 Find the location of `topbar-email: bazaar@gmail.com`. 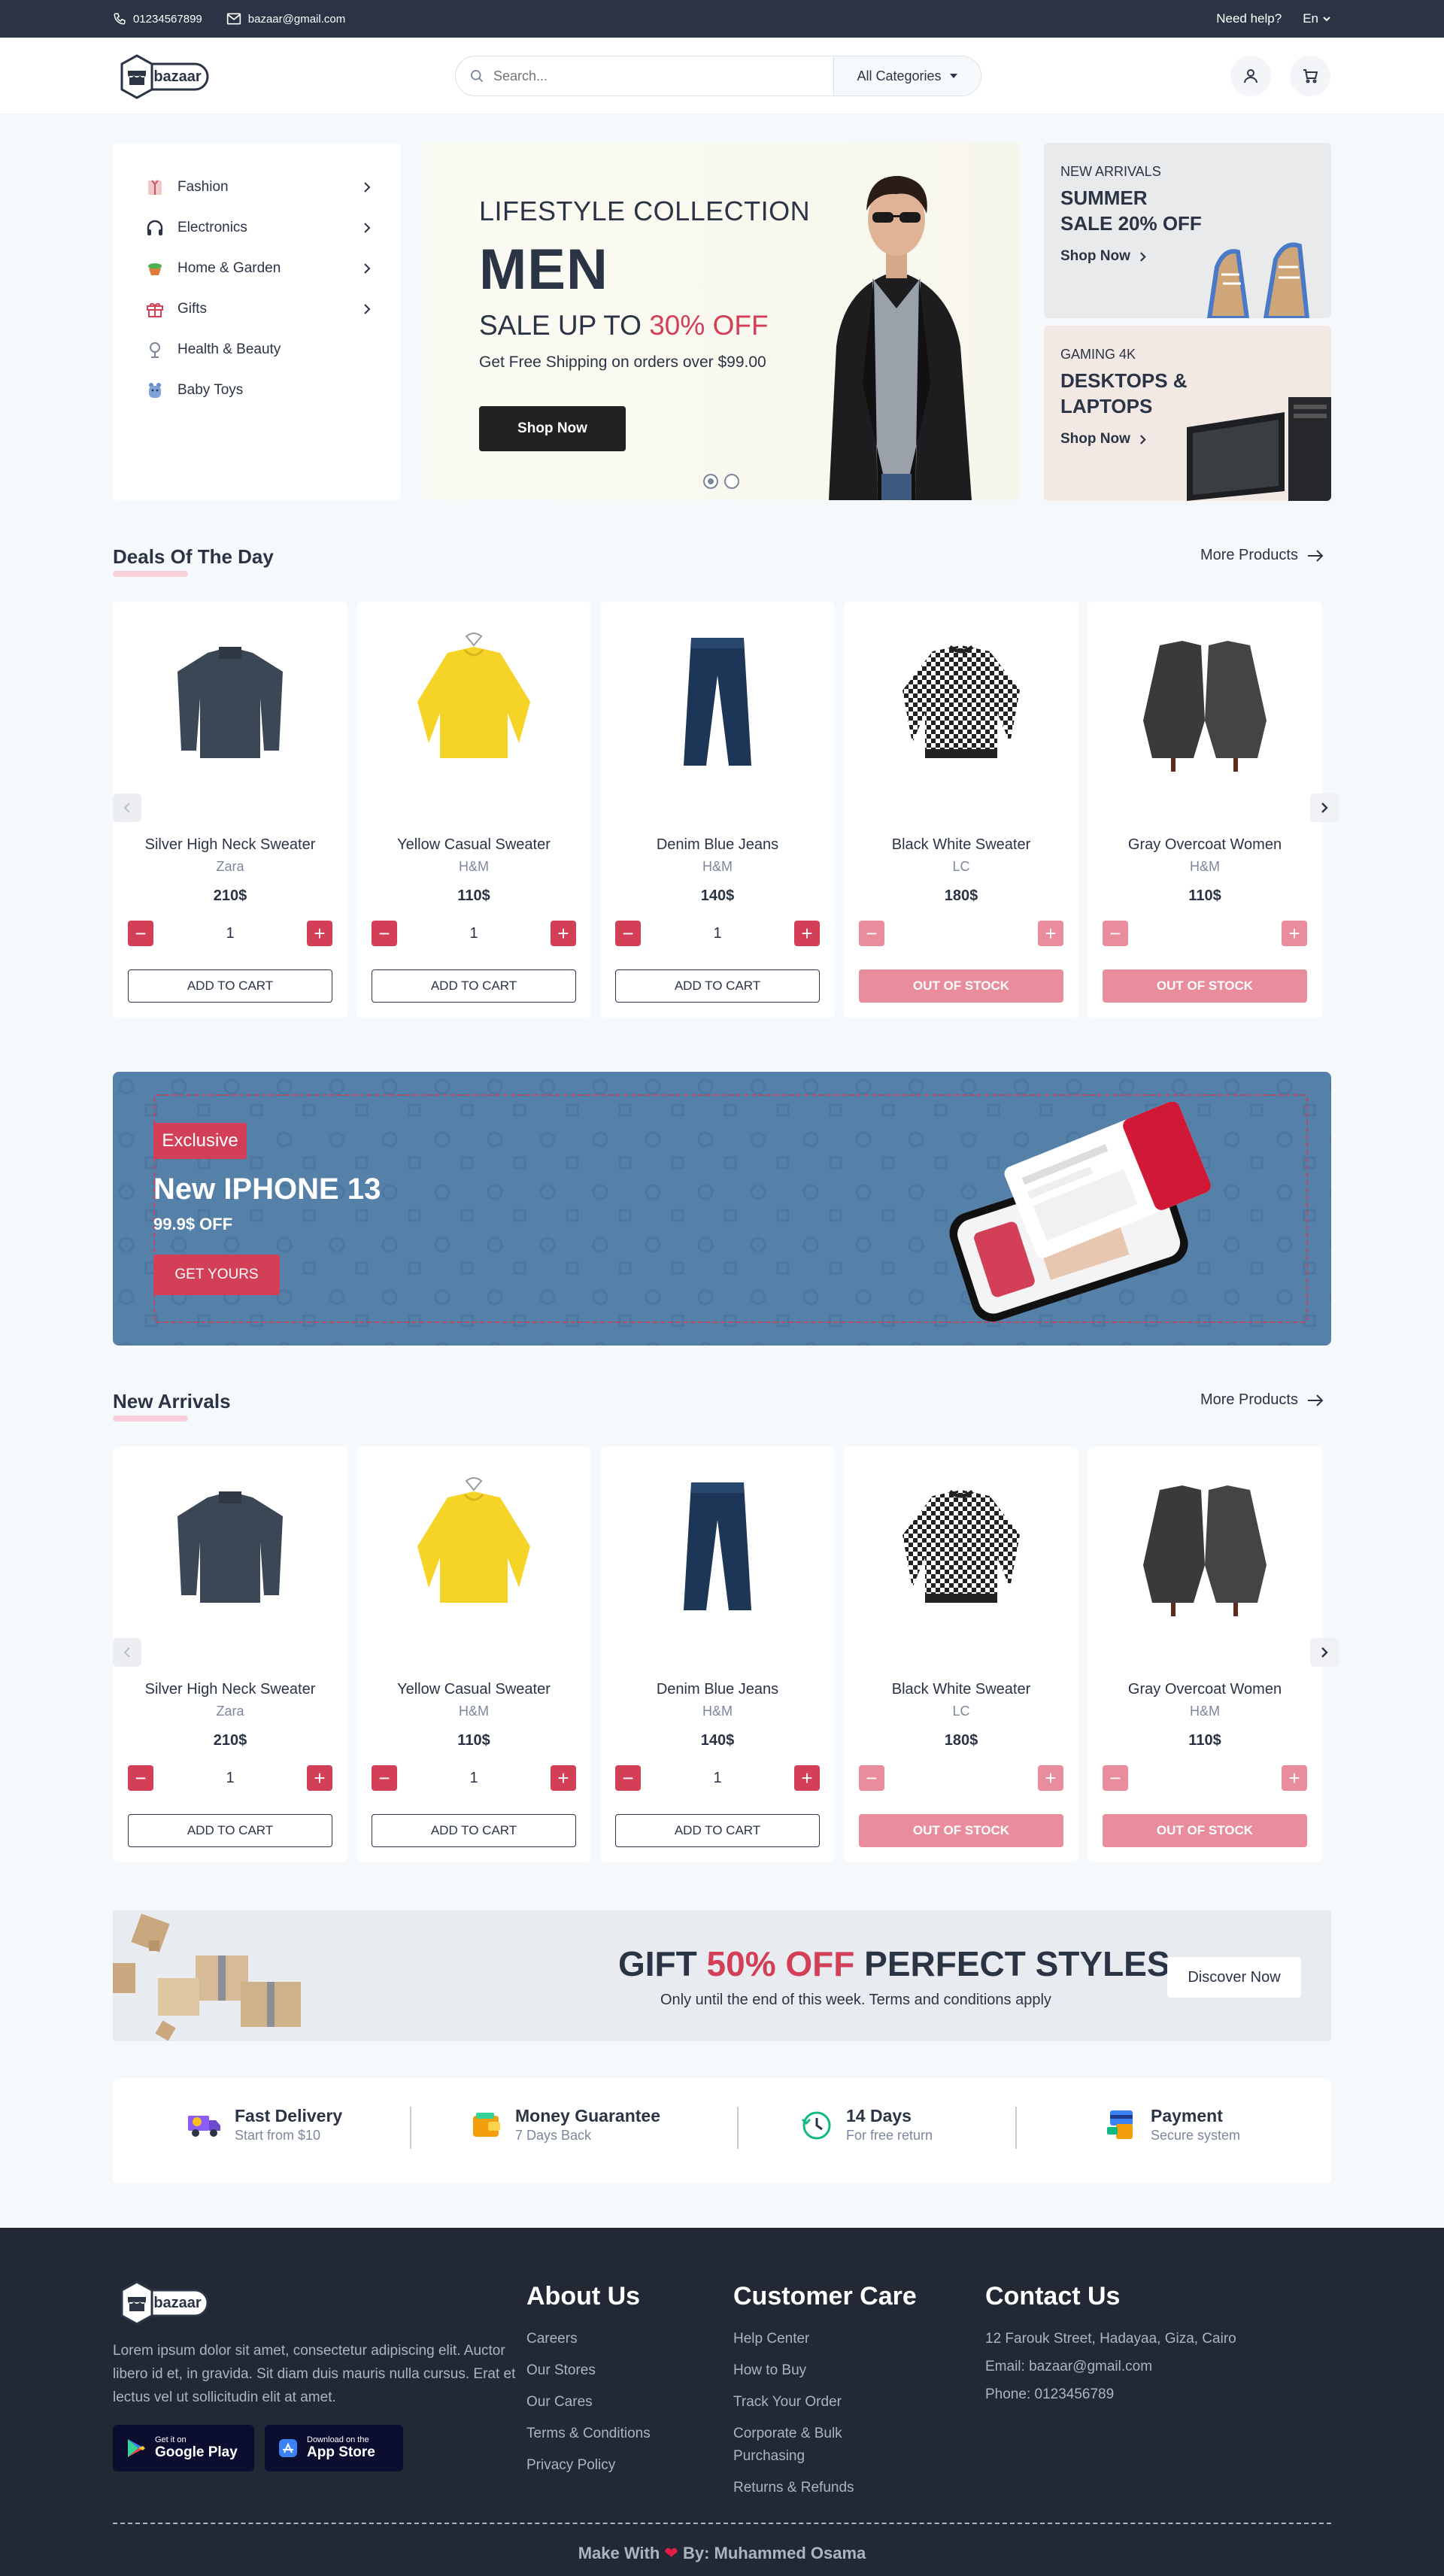

topbar-email: bazaar@gmail.com is located at coordinates (285, 19).